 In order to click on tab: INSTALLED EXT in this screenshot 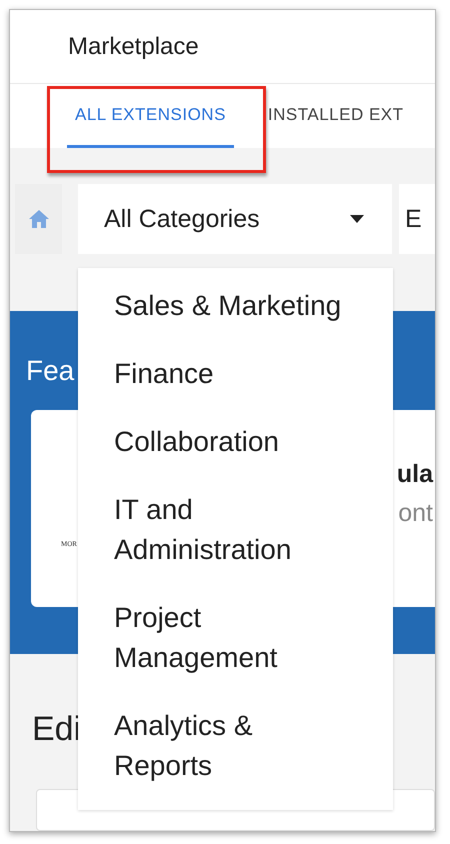, I will do `click(336, 116)`.